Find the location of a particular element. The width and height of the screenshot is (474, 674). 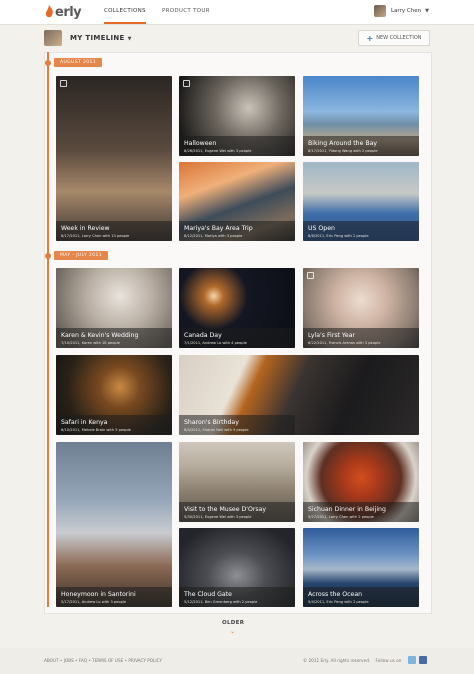

footer-link-faq: FAQ is located at coordinates (83, 660).